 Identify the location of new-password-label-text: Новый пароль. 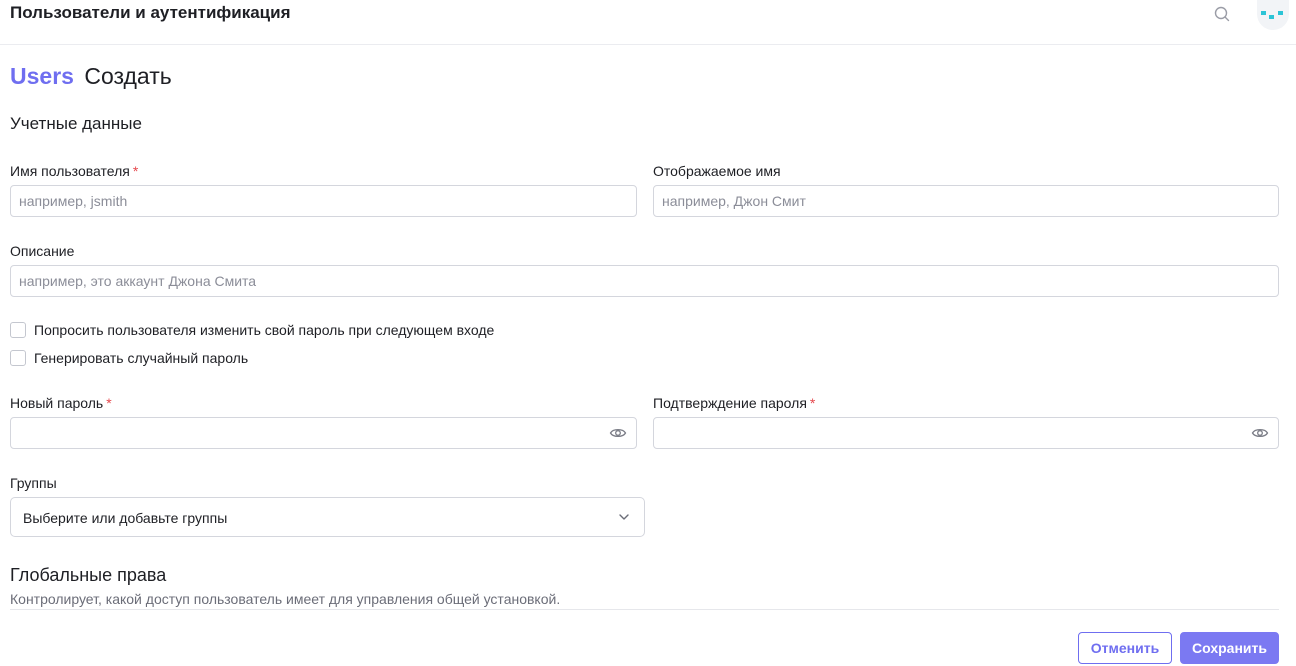
(57, 403).